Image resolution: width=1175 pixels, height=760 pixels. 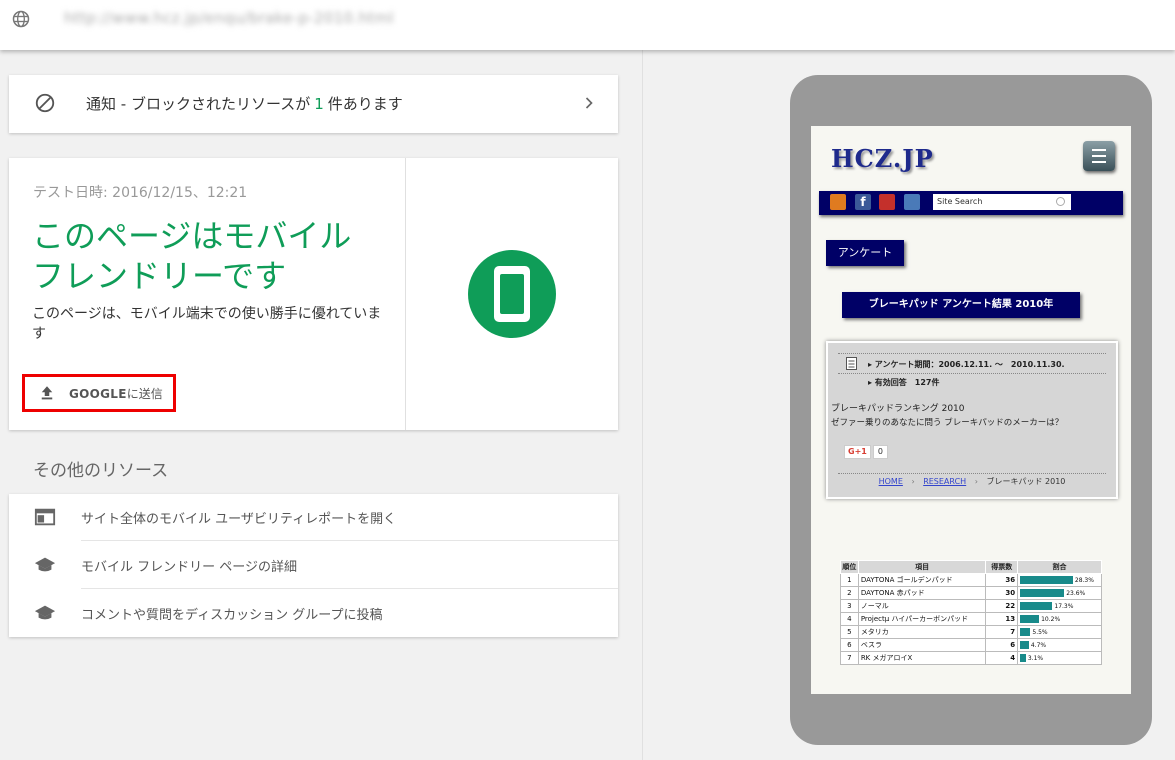 I want to click on table-cell-item: ベスラ, so click(x=922, y=645).